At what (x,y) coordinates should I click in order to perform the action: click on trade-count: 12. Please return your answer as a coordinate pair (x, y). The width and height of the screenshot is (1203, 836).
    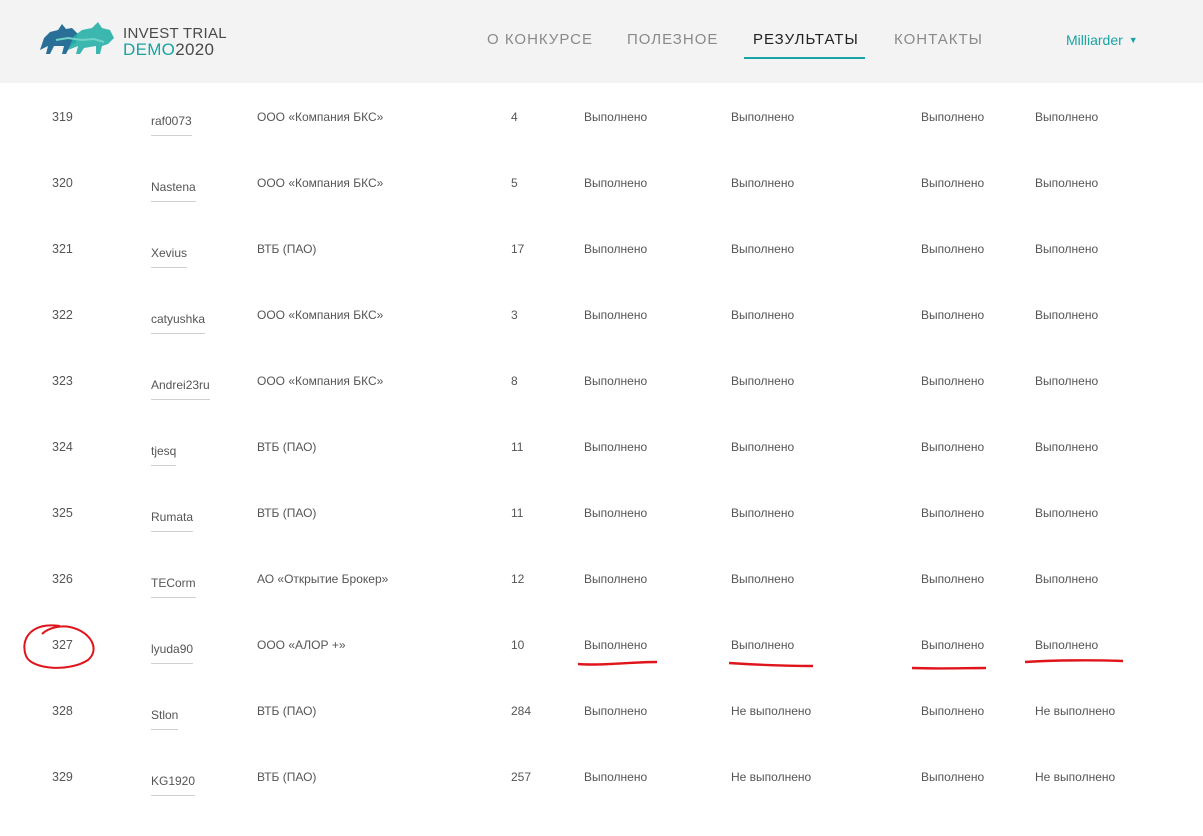
    Looking at the image, I should click on (517, 579).